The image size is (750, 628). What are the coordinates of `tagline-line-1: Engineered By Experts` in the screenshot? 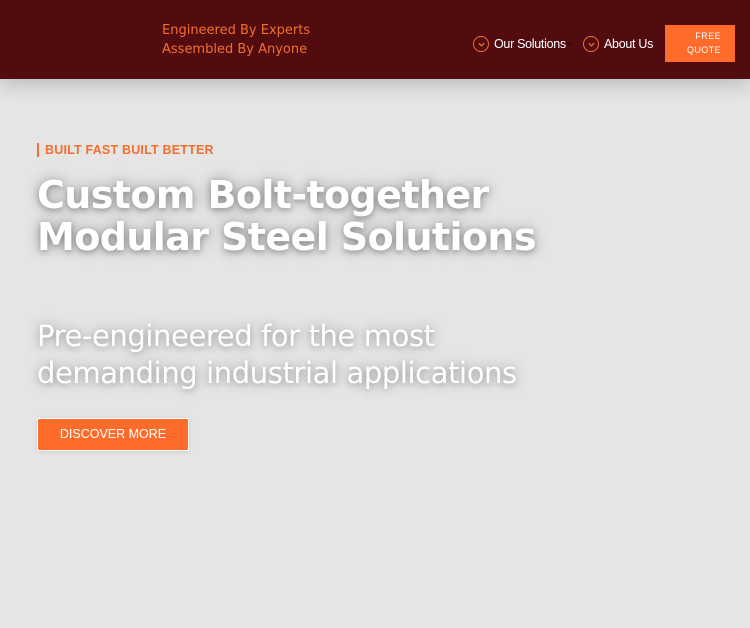 It's located at (236, 30).